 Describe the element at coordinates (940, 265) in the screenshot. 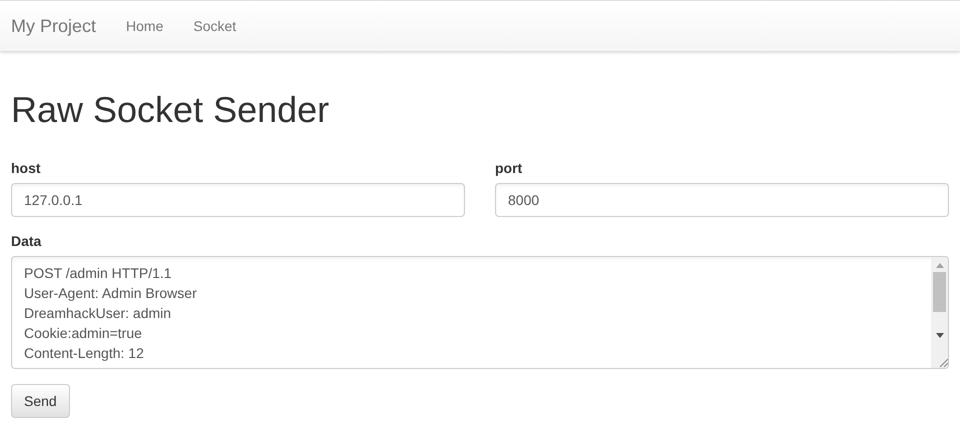

I see `scroll-up-icon` at that location.